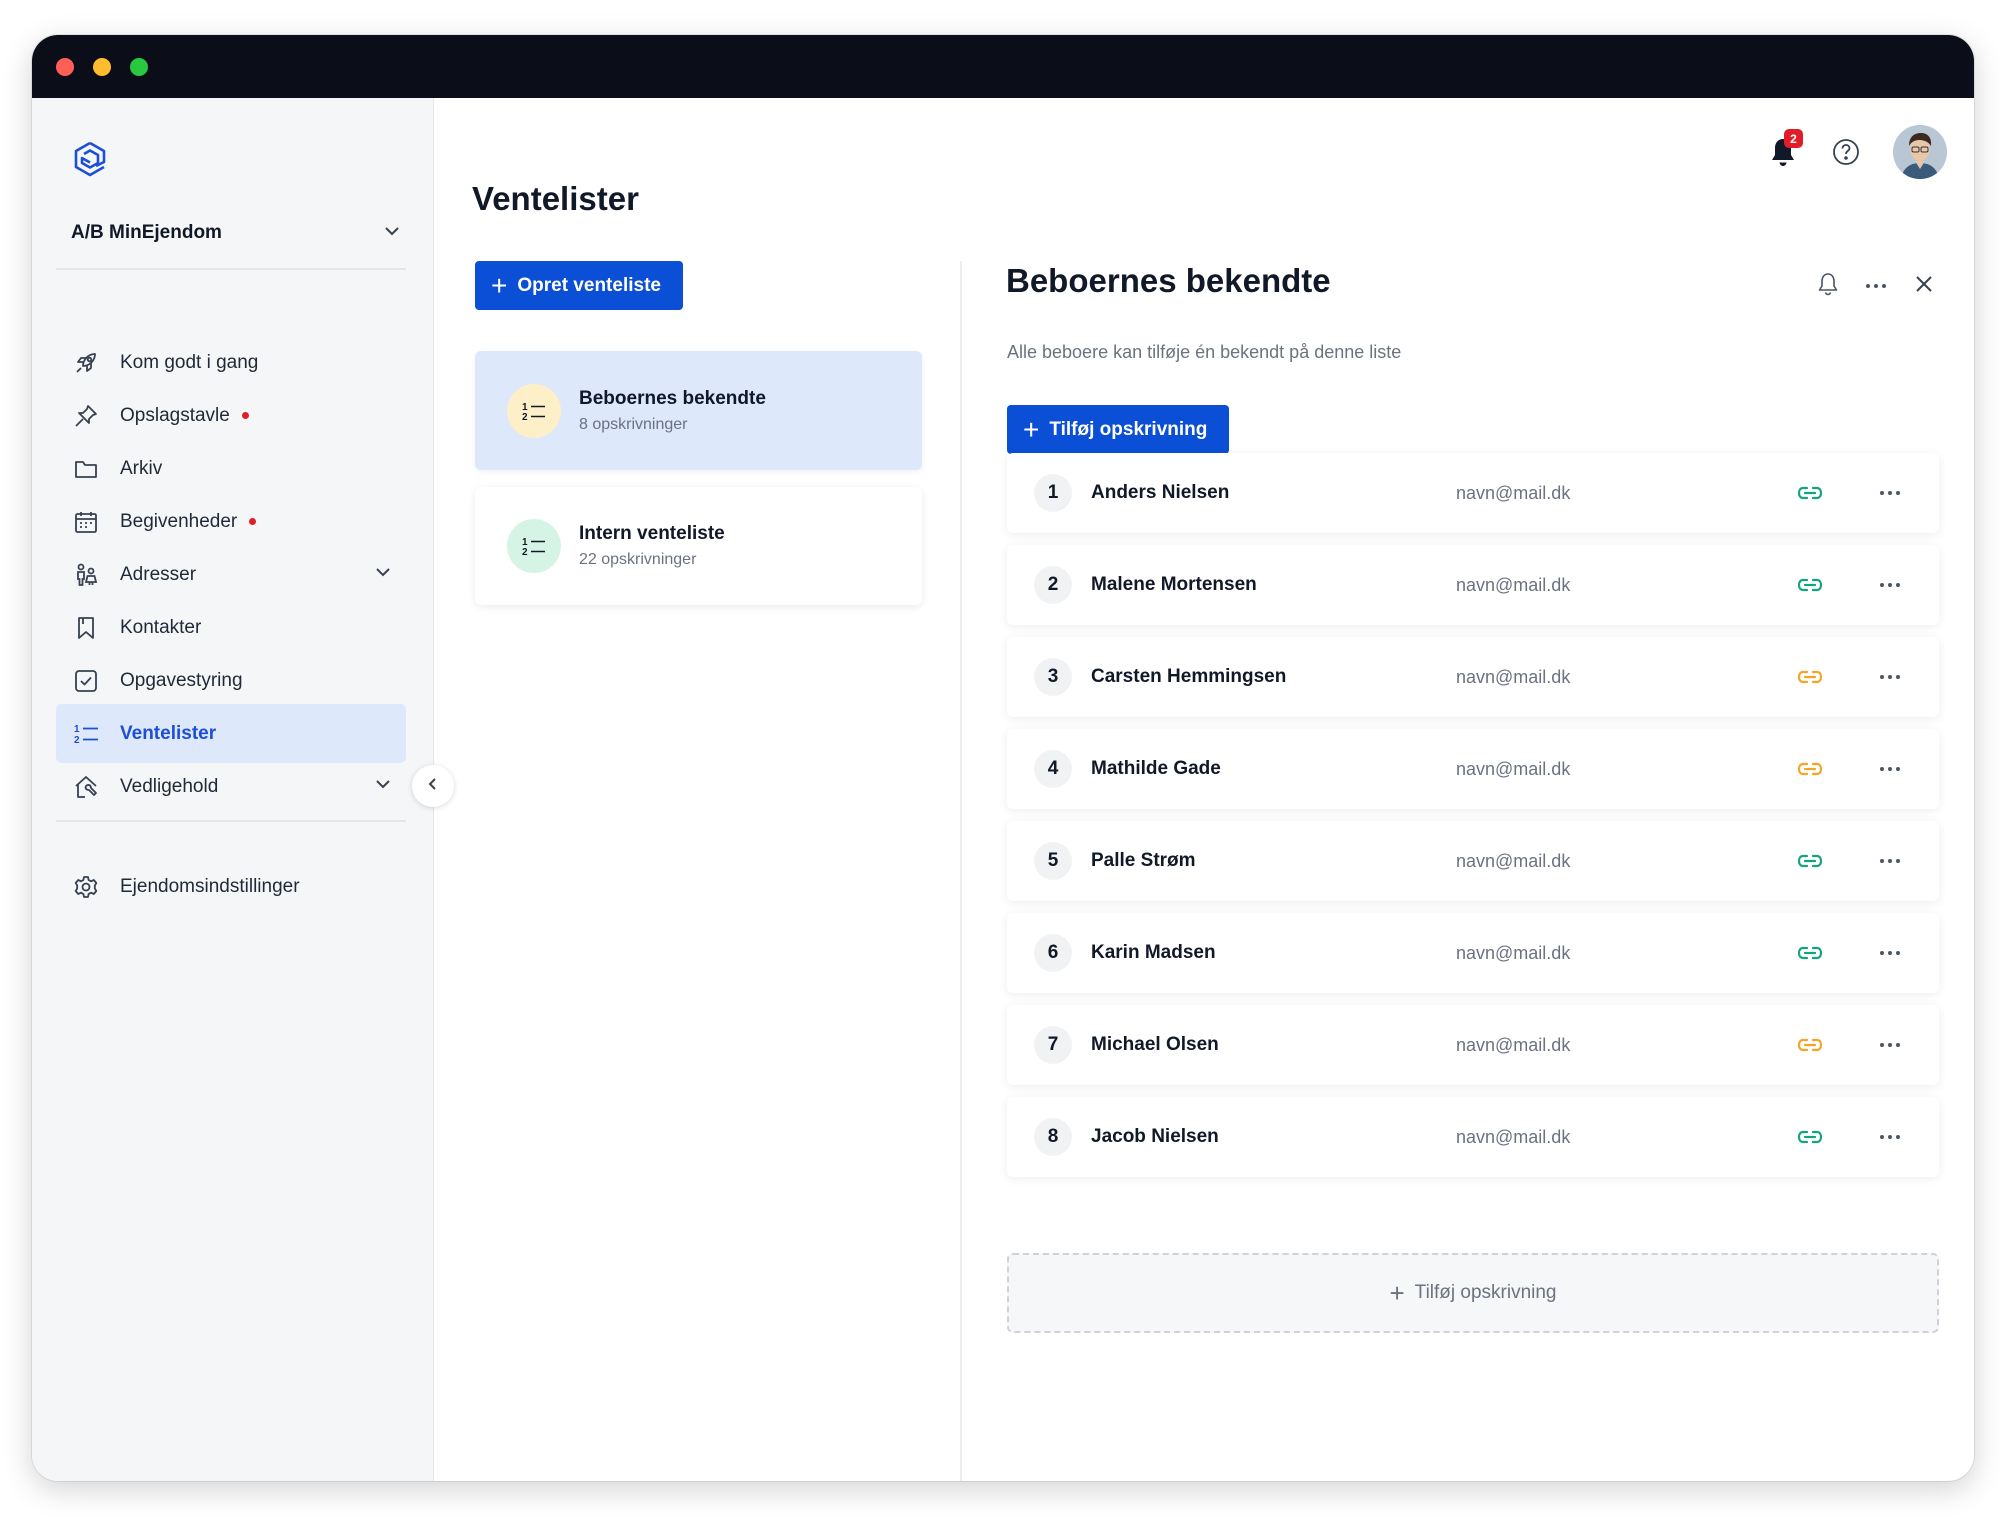  I want to click on sidebar-item-vedligehold: Vedligehold, so click(231, 786).